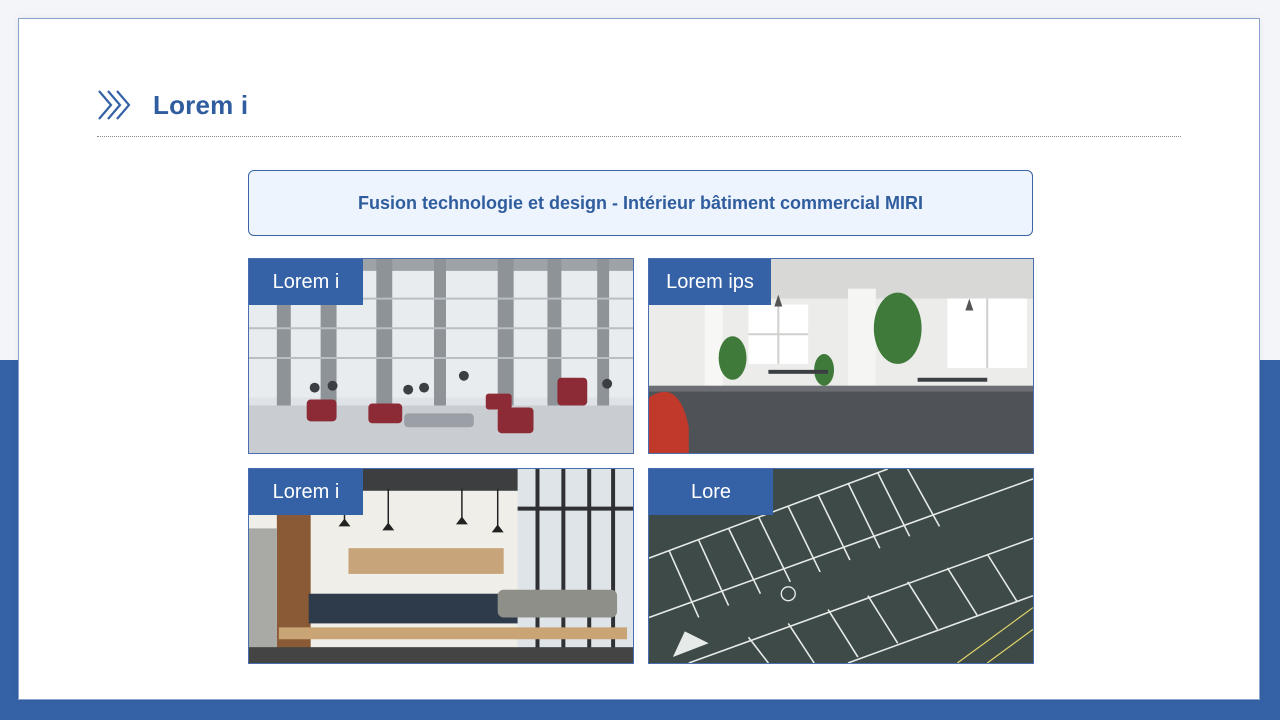 The height and width of the screenshot is (720, 1280). What do you see at coordinates (841, 566) in the screenshot?
I see `image-card-4: Lore` at bounding box center [841, 566].